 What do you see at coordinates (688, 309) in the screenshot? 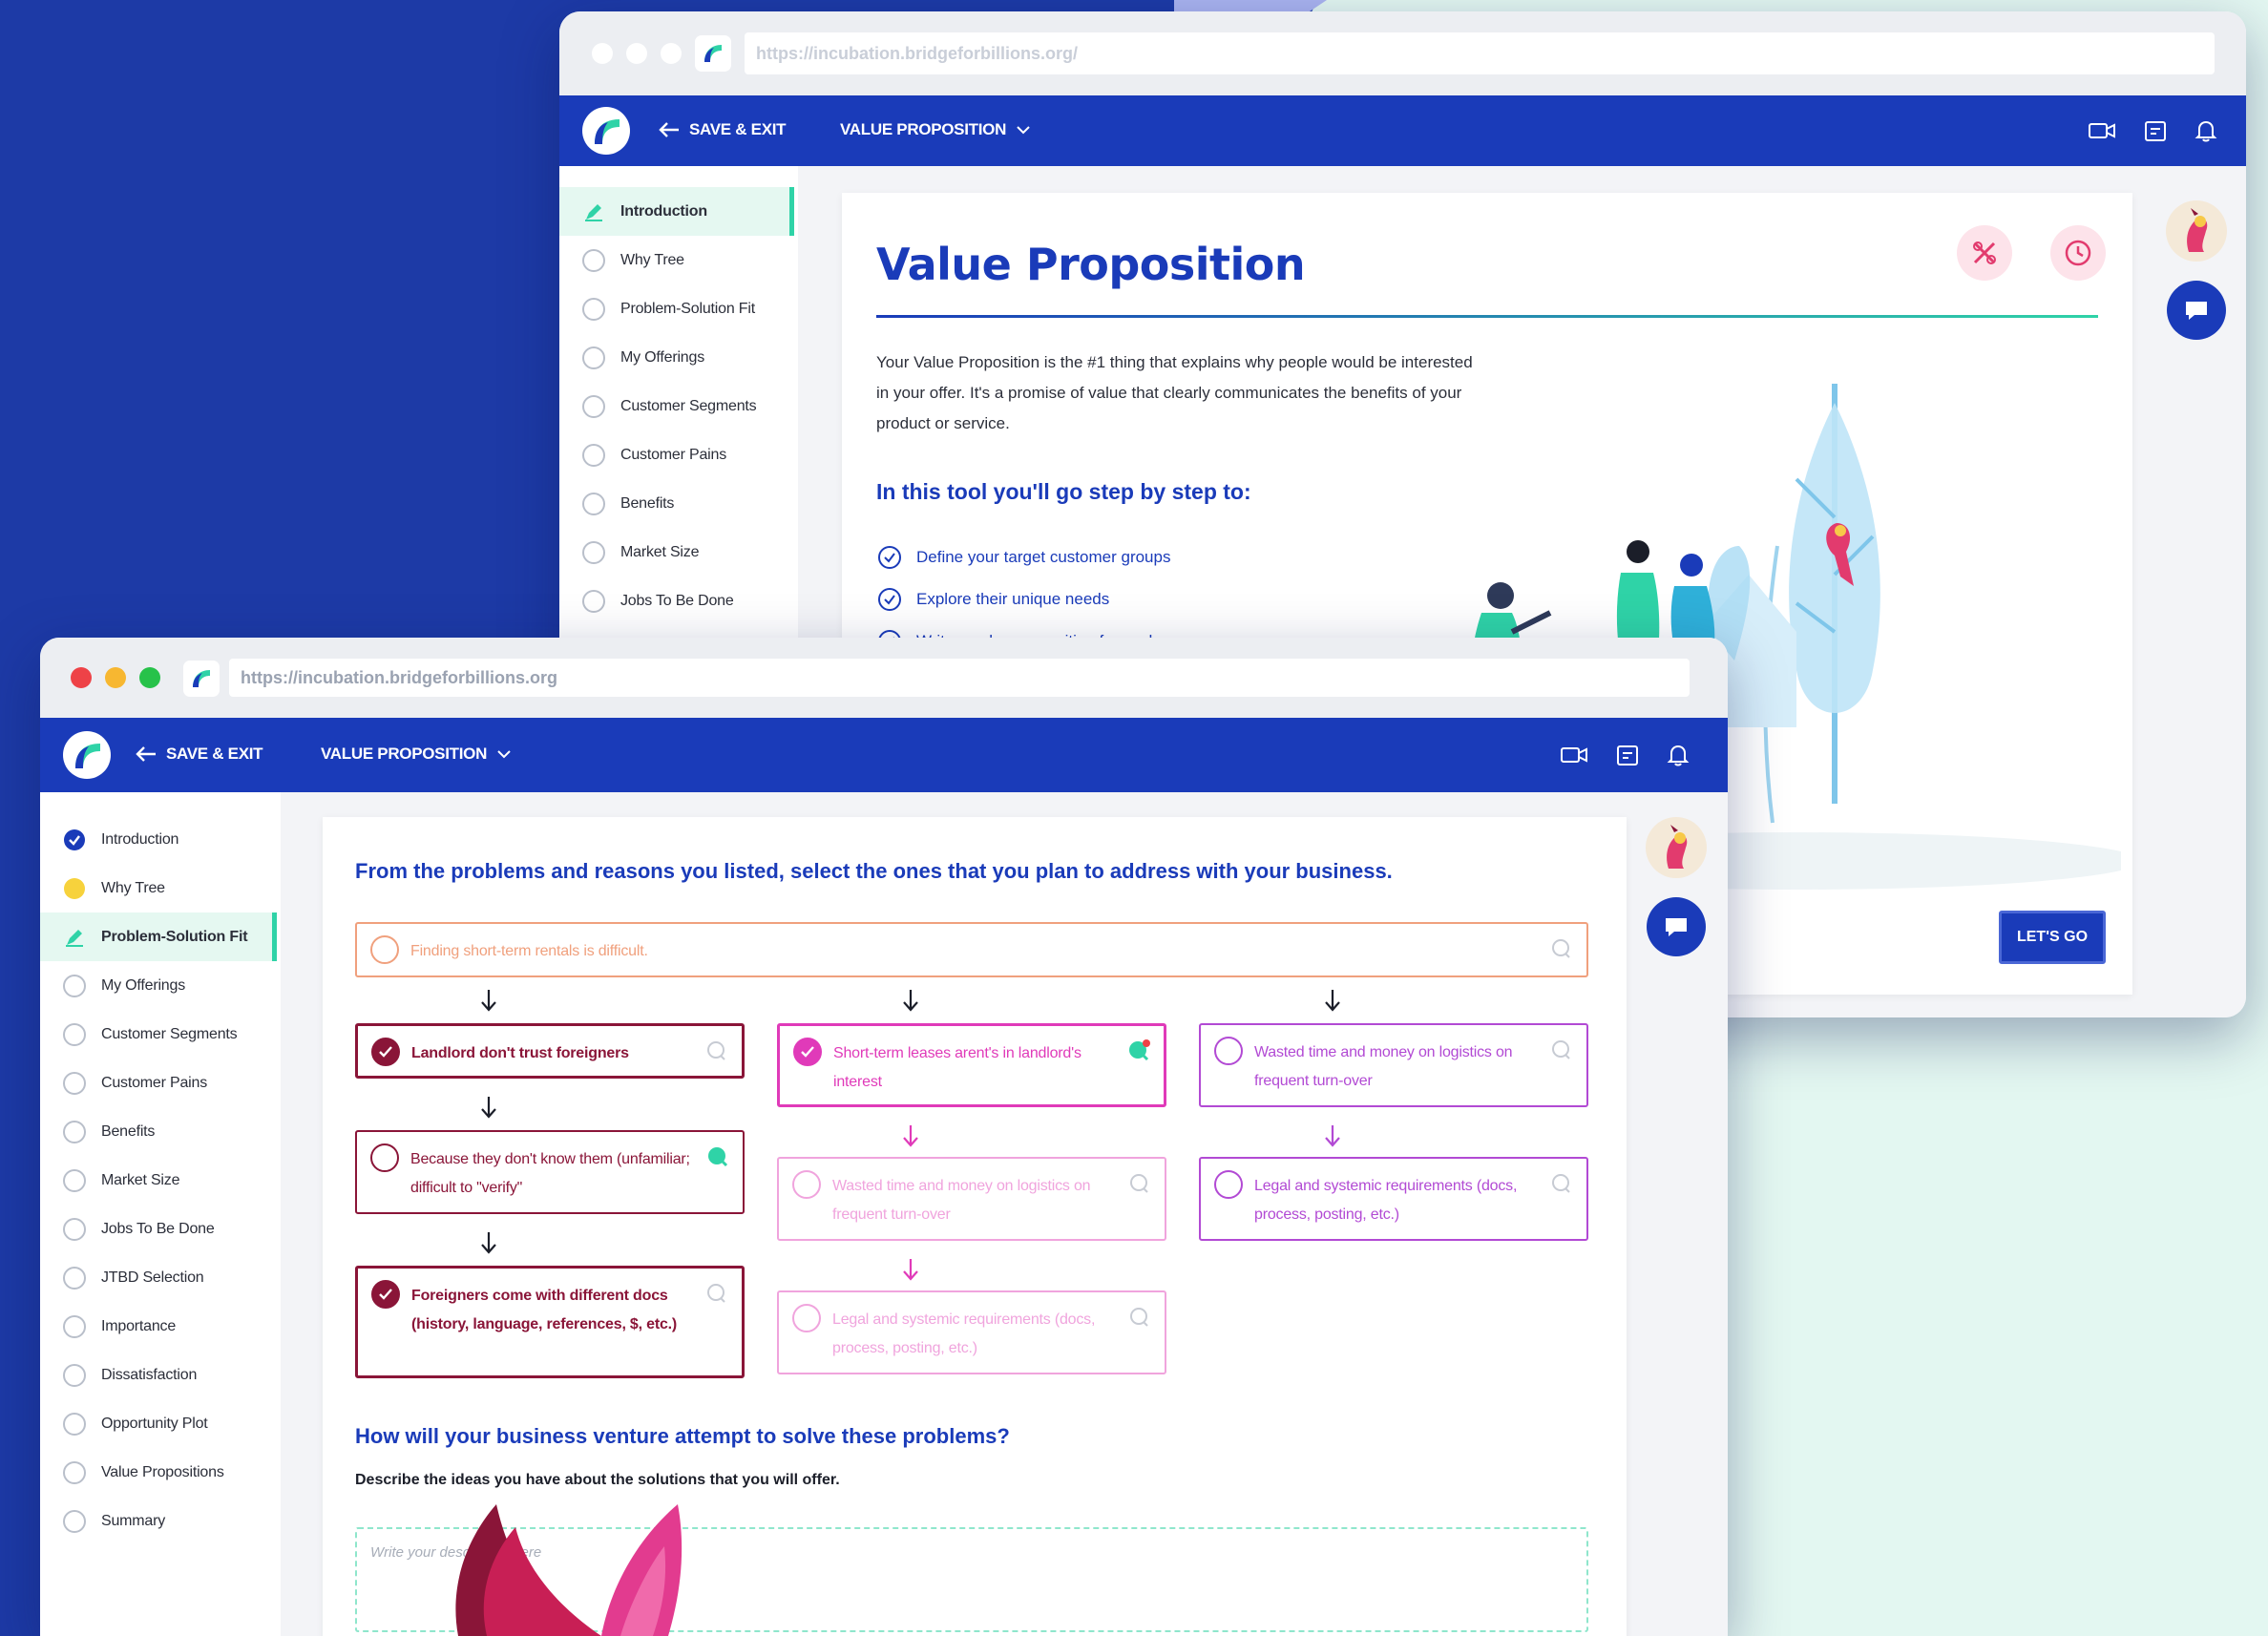
I see `sidebar-item-label: Problem-Solution Fit` at bounding box center [688, 309].